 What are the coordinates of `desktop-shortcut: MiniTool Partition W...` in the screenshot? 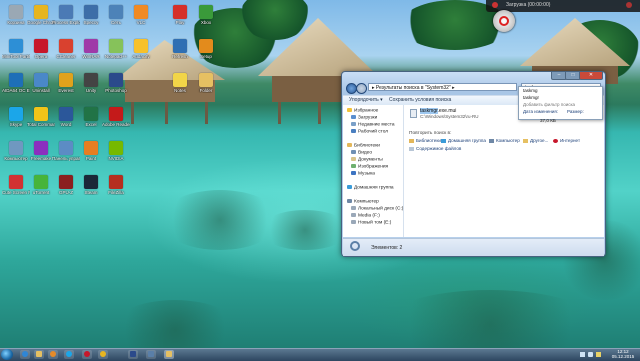 It's located at (16, 52).